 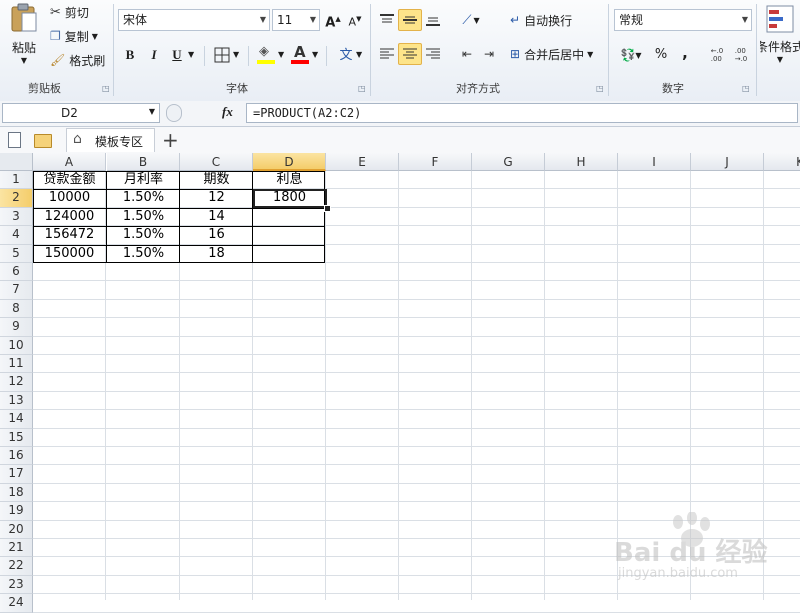 I want to click on column-header: C, so click(x=216, y=162).